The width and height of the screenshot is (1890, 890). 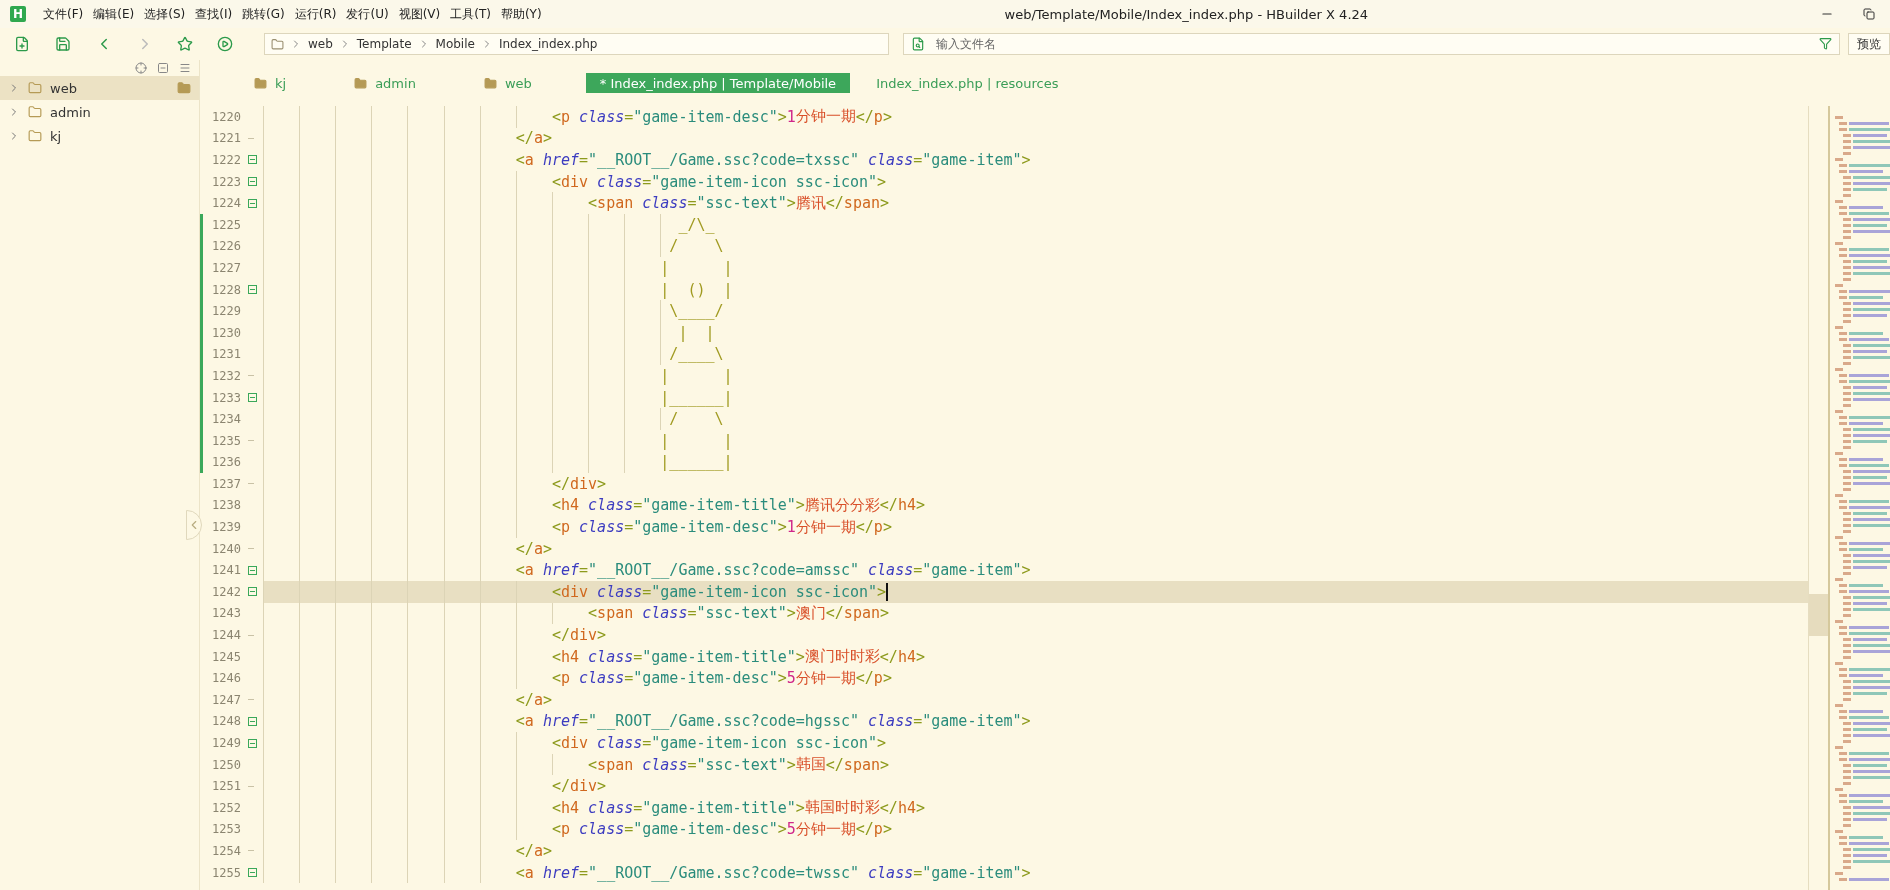 What do you see at coordinates (226, 678) in the screenshot?
I see `line-number: 1246` at bounding box center [226, 678].